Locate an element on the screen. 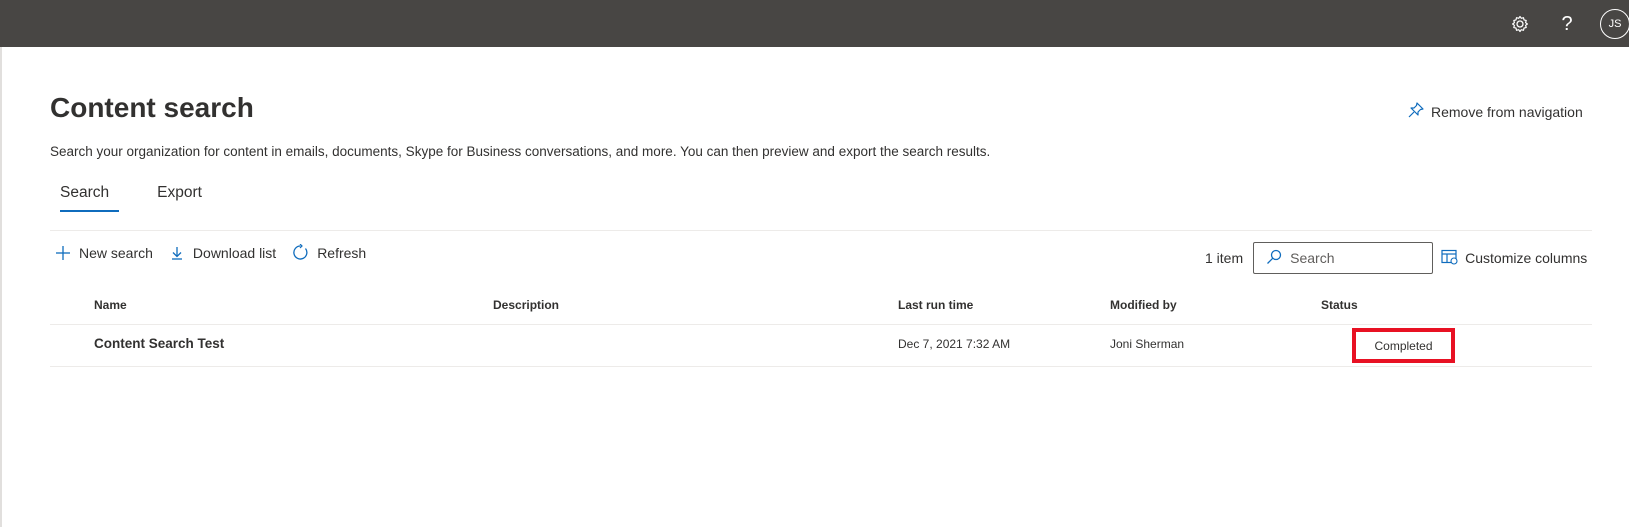 The width and height of the screenshot is (1629, 527). column-header-name: Name is located at coordinates (110, 305).